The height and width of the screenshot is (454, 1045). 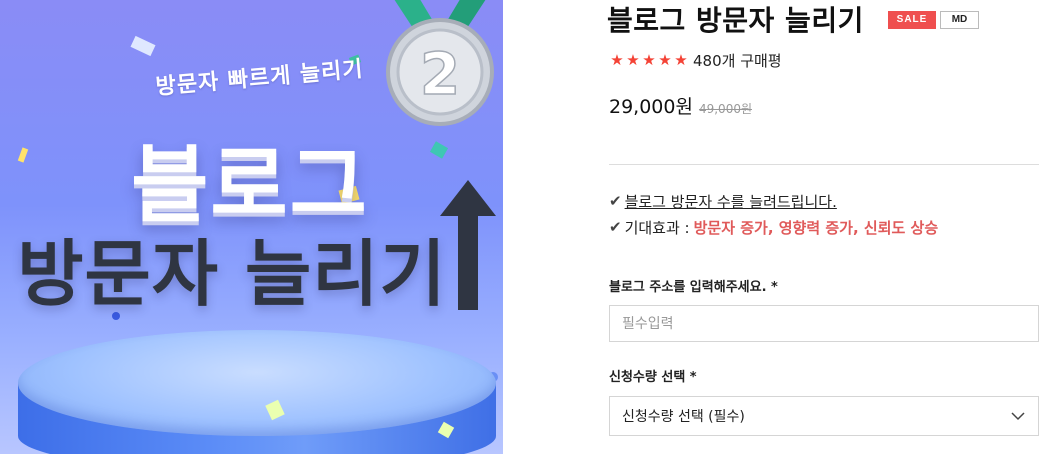 What do you see at coordinates (824, 416) in the screenshot?
I see `quantity-select: 신청수량 선택 (필수)` at bounding box center [824, 416].